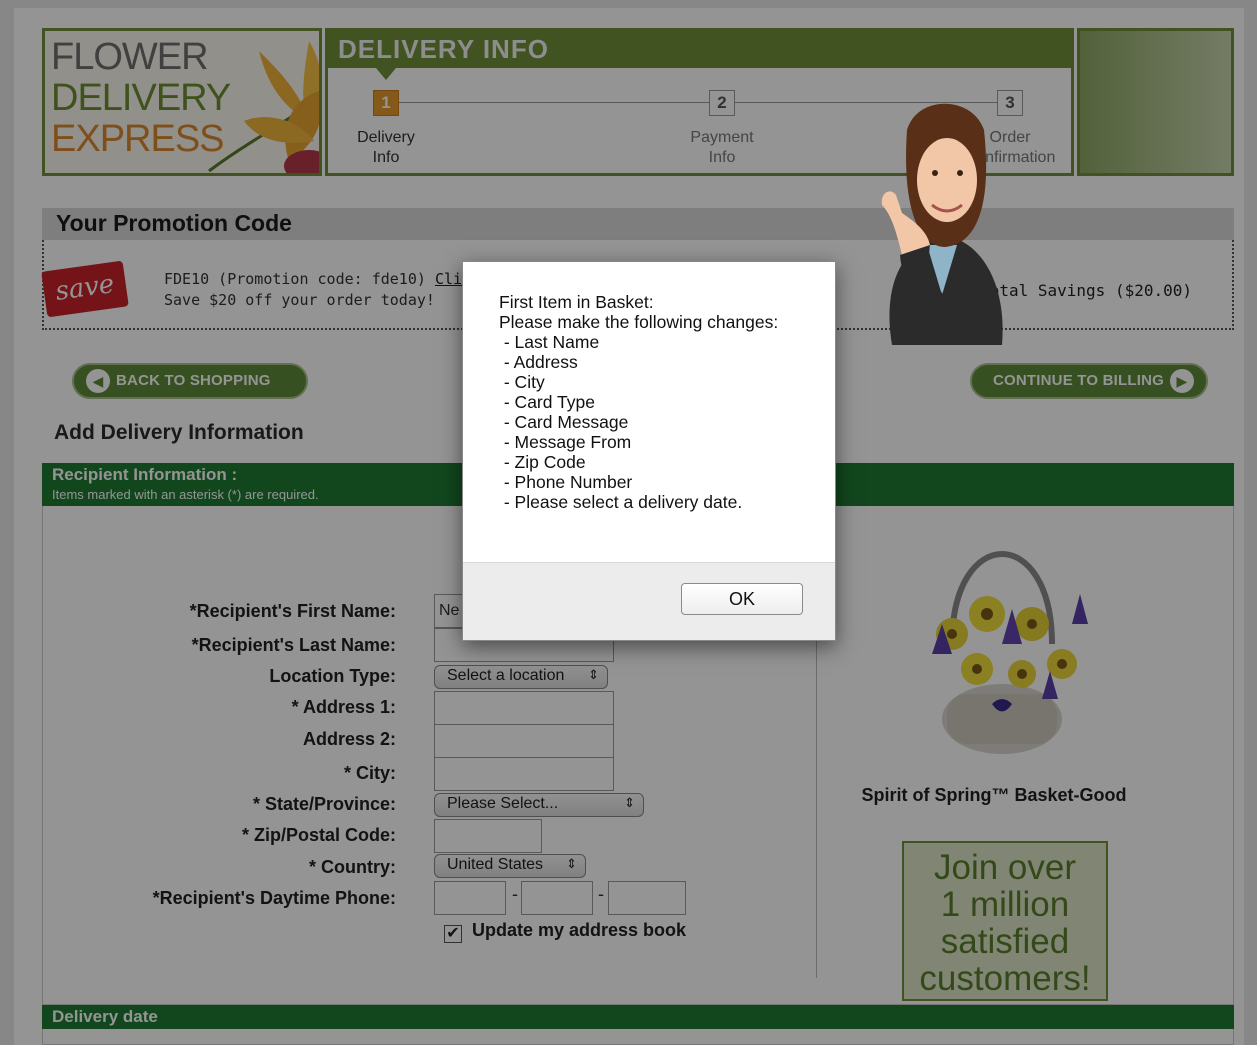 The height and width of the screenshot is (1045, 1257). What do you see at coordinates (649, 601) in the screenshot?
I see `alert-footer: OK` at bounding box center [649, 601].